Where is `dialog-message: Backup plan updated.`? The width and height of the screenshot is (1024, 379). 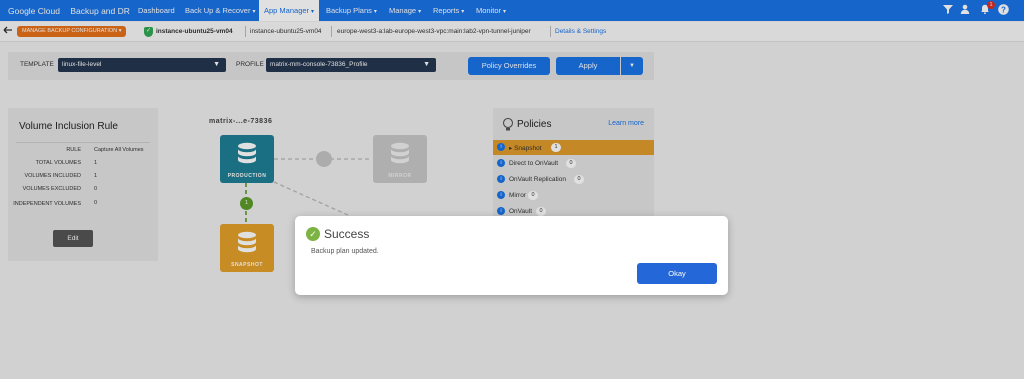 dialog-message: Backup plan updated. is located at coordinates (345, 251).